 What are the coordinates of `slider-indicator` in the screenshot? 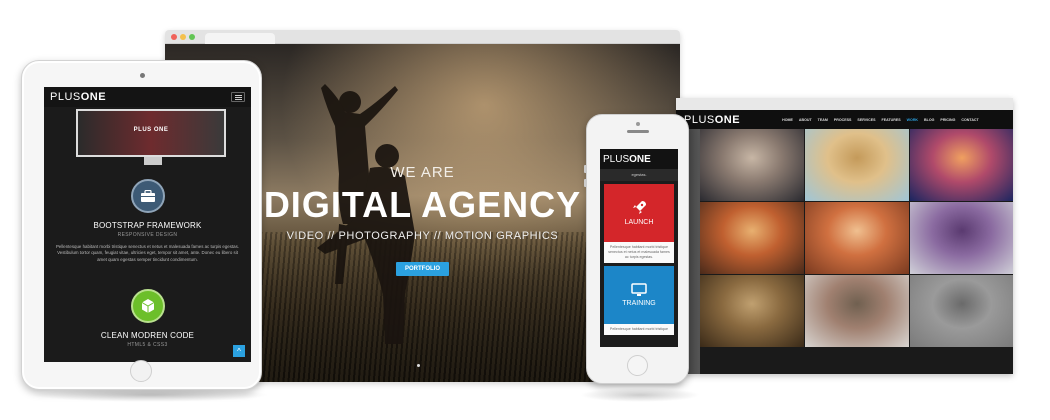 It's located at (418, 365).